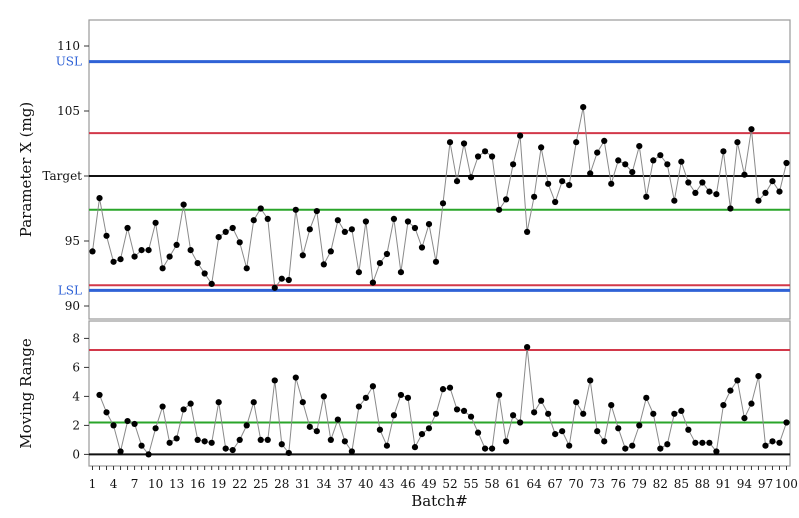 Image resolution: width=799 pixels, height=518 pixels. Describe the element at coordinates (745, 484) in the screenshot. I see `x-tick-label: 94` at that location.